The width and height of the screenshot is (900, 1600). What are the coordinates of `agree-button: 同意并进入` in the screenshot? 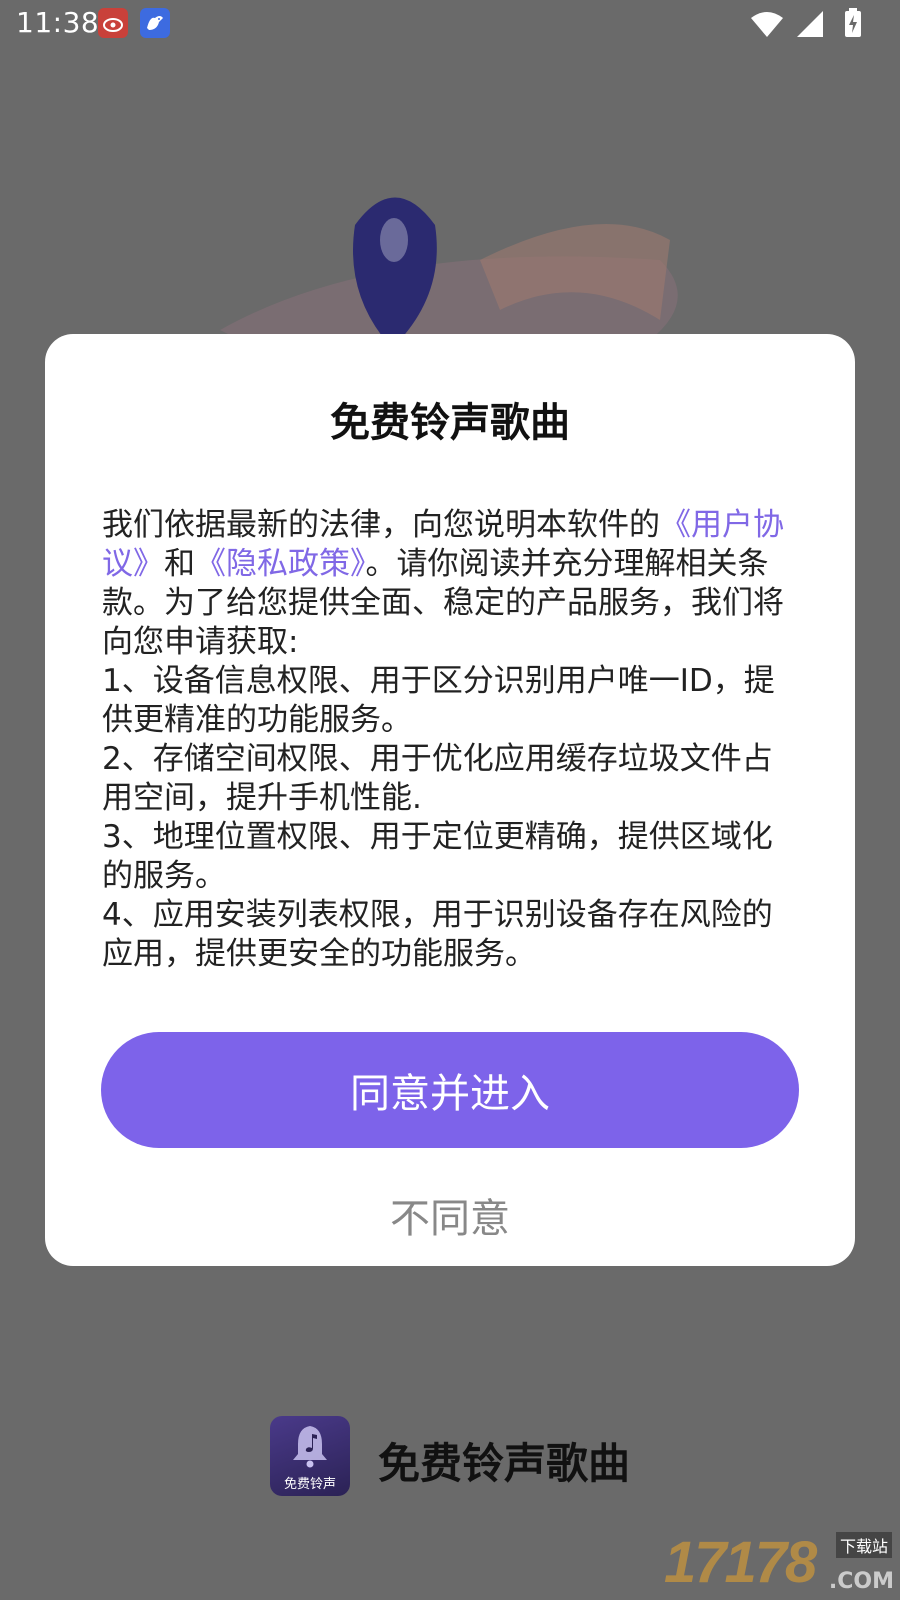 It's located at (450, 1090).